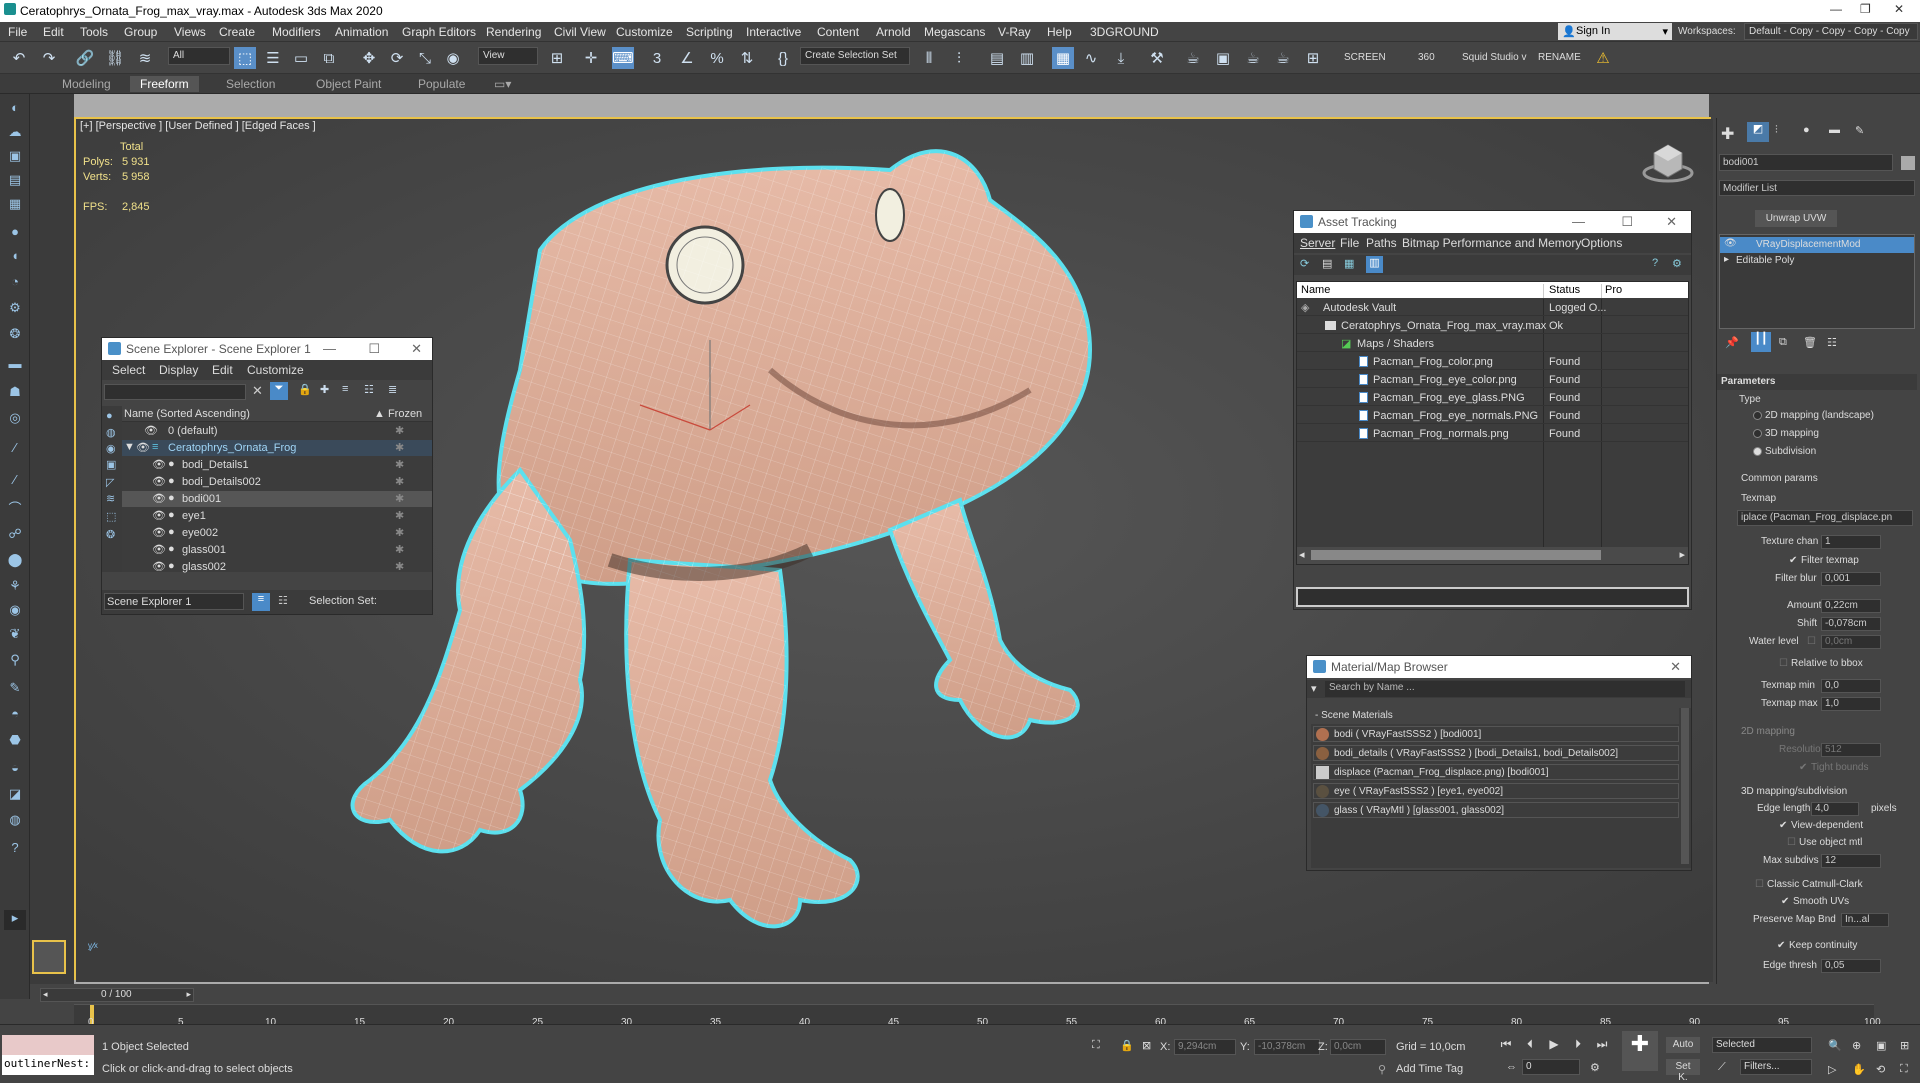 This screenshot has height=1083, width=1920. What do you see at coordinates (1785, 902) in the screenshot?
I see `smooth-uvs-checkbox: ✔` at bounding box center [1785, 902].